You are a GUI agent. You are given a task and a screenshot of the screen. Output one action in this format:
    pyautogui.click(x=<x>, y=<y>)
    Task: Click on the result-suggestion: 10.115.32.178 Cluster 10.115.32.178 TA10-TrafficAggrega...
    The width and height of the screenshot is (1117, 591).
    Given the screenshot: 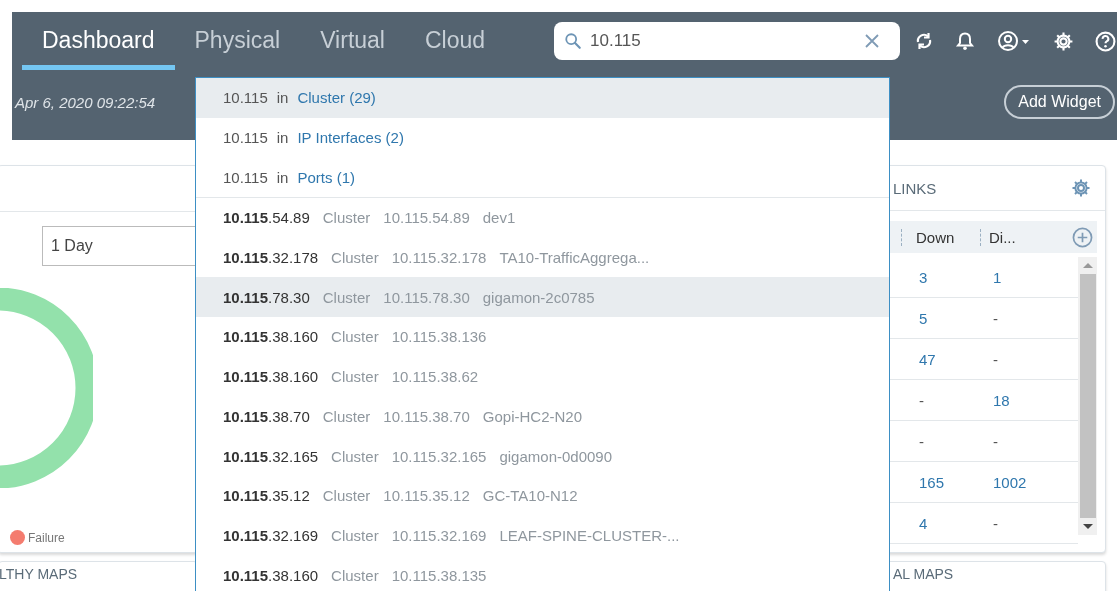 What is the action you would take?
    pyautogui.click(x=542, y=257)
    